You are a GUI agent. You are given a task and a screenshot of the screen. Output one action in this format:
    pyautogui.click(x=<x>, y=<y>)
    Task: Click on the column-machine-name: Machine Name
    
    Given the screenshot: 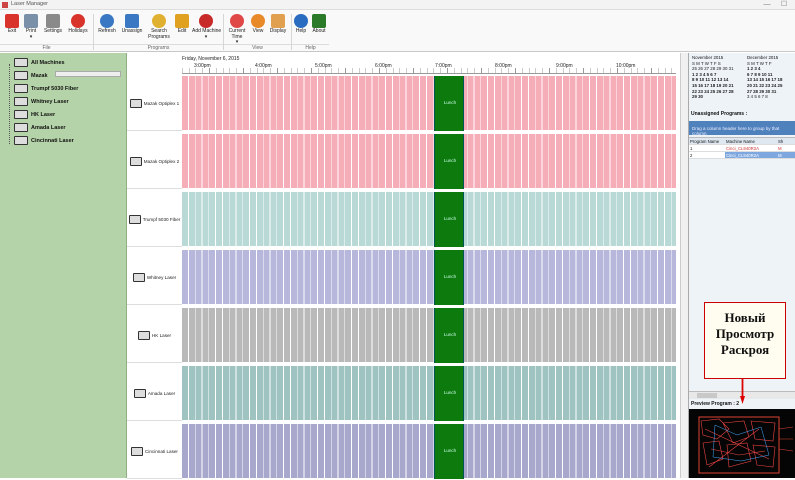 What is the action you would take?
    pyautogui.click(x=751, y=141)
    